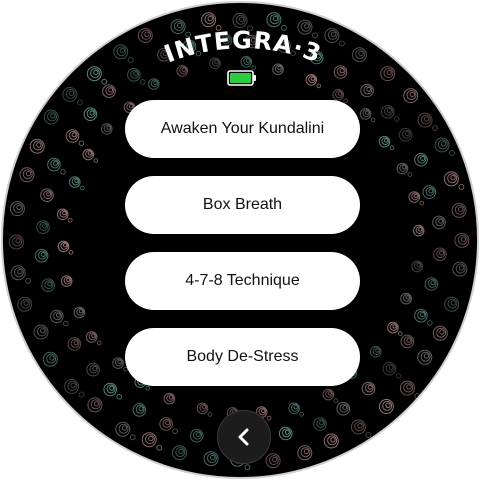 The height and width of the screenshot is (480, 480). Describe the element at coordinates (242, 129) in the screenshot. I see `menu-item-awaken-your-kundalini: Awaken Your Kundalini` at that location.